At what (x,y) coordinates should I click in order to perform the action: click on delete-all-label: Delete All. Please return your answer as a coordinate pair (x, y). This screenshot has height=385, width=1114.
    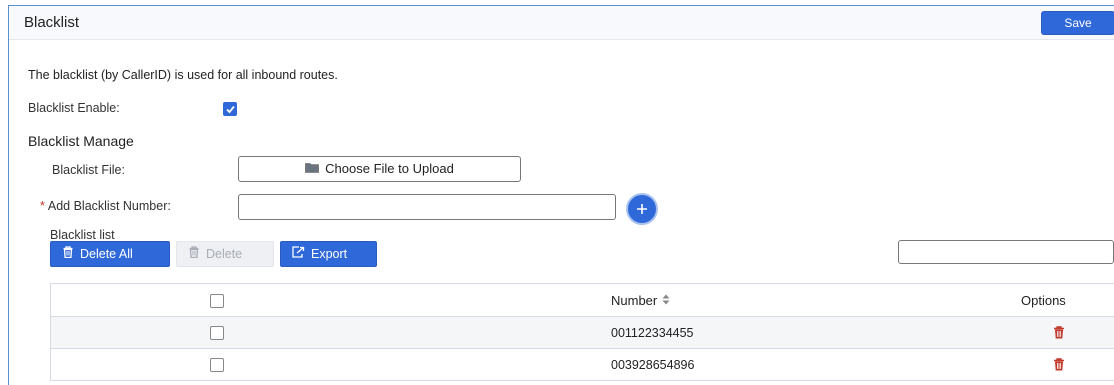
    Looking at the image, I should click on (106, 254).